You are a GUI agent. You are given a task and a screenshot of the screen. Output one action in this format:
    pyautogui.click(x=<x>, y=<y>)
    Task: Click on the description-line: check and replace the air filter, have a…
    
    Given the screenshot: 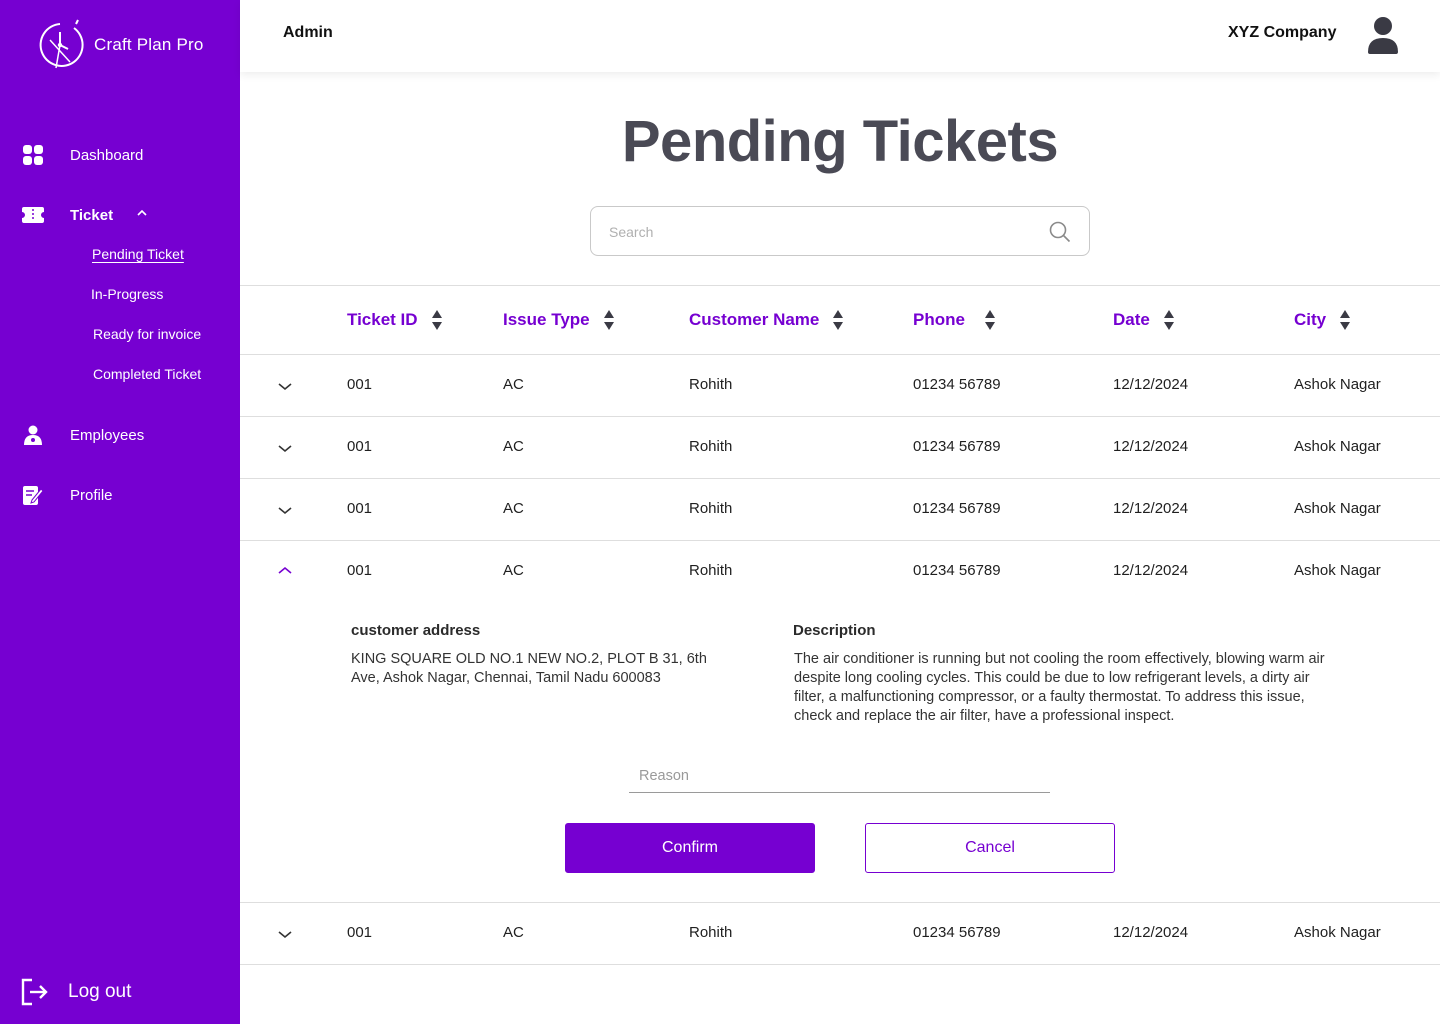 What is the action you would take?
    pyautogui.click(x=984, y=716)
    